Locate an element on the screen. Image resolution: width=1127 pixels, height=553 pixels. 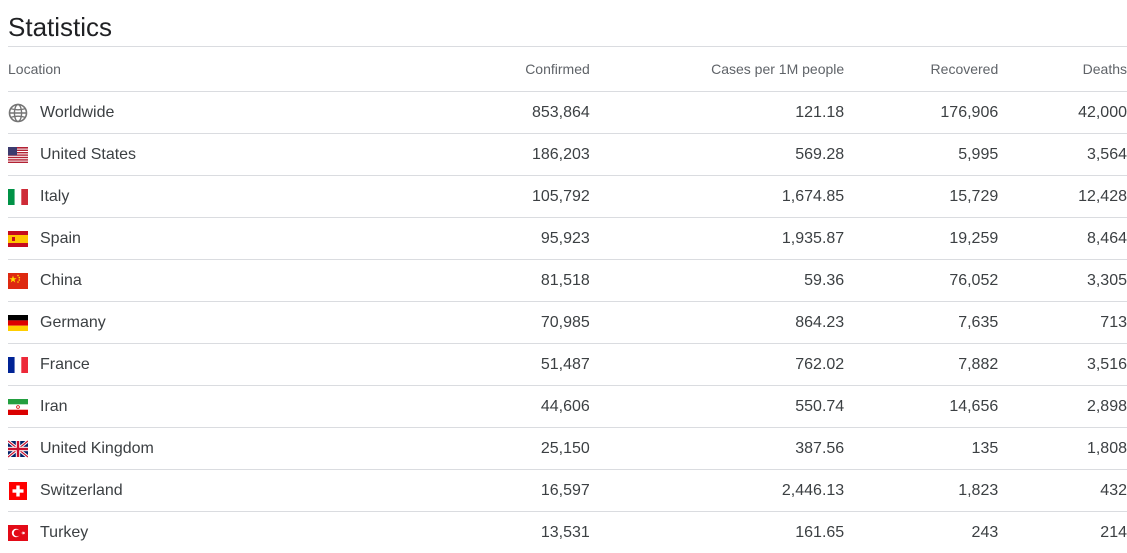
table-row: Switzerland 16,597 2,446.13 1,823 432 is located at coordinates (567, 490).